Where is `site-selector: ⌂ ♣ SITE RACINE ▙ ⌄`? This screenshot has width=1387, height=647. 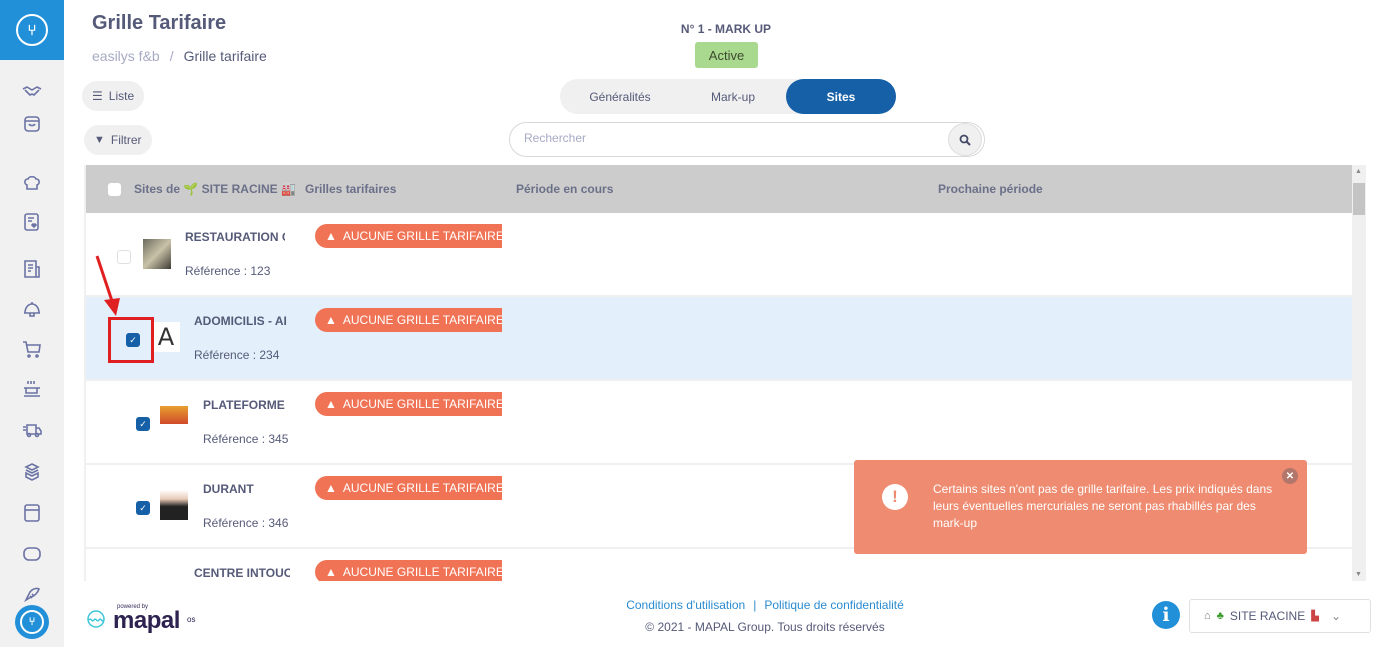 site-selector: ⌂ ♣ SITE RACINE ▙ ⌄ is located at coordinates (1280, 616).